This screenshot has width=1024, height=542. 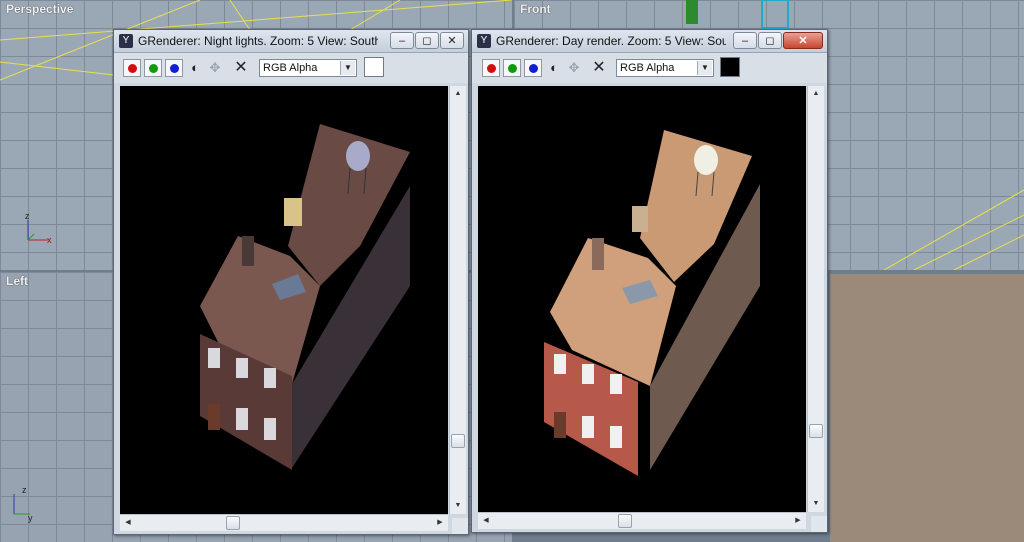 What do you see at coordinates (30, 518) in the screenshot?
I see `svg-text: y` at bounding box center [30, 518].